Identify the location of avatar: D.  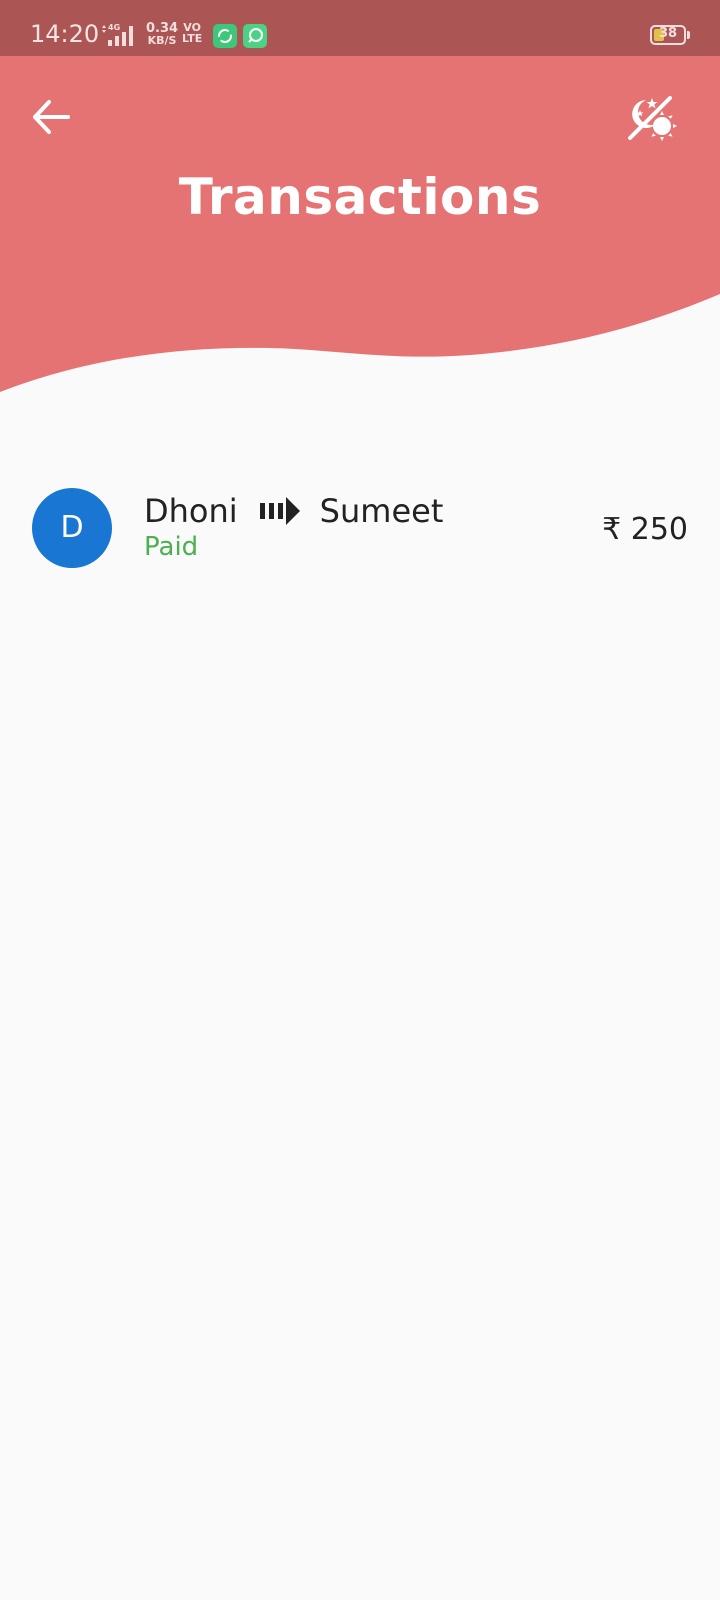
(72, 528).